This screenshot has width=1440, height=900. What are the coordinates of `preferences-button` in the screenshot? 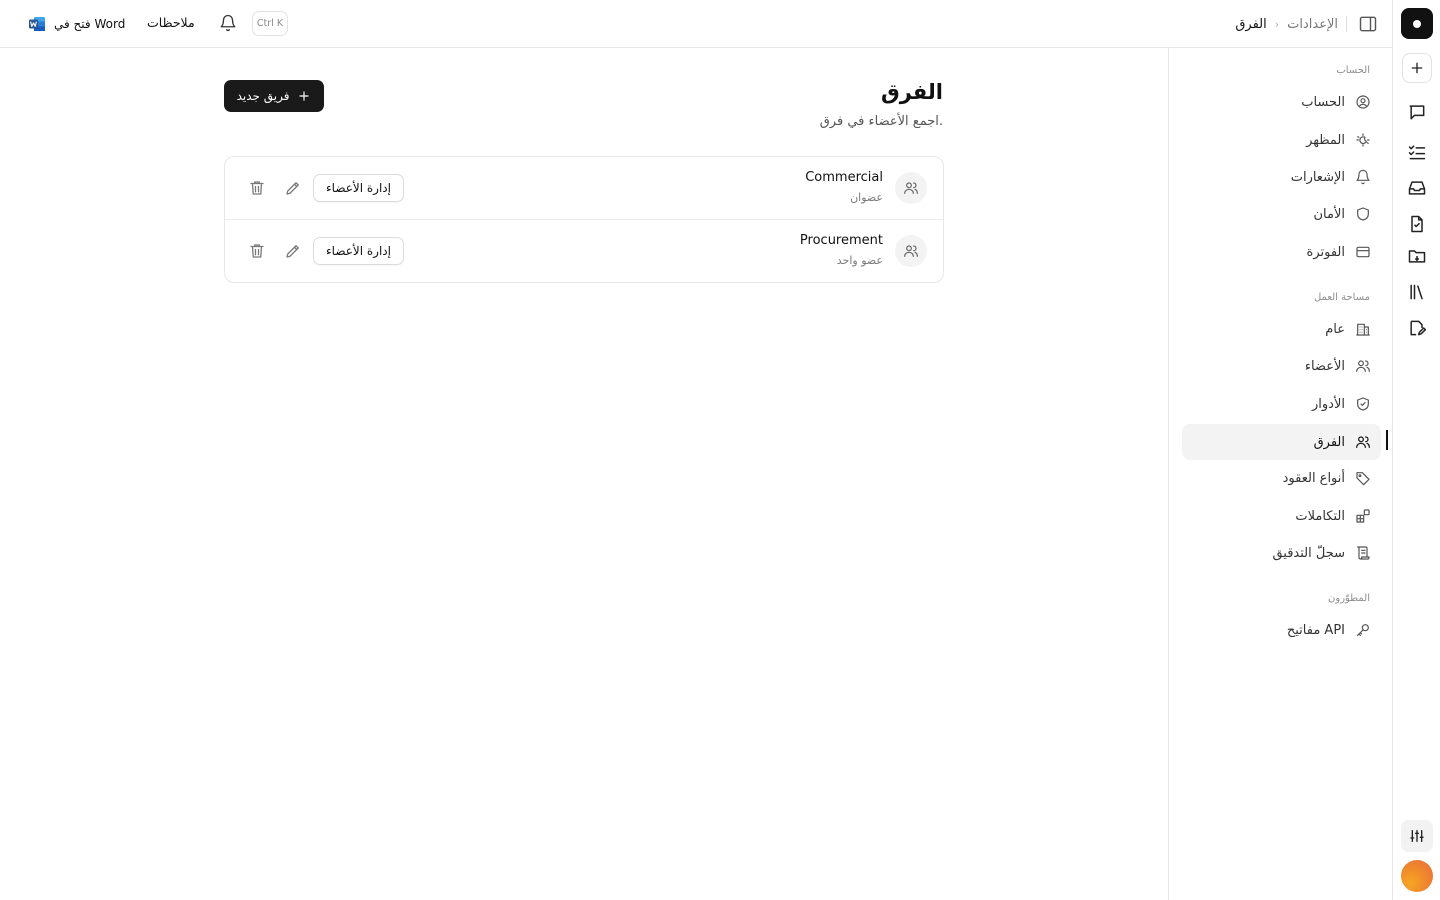 It's located at (1417, 836).